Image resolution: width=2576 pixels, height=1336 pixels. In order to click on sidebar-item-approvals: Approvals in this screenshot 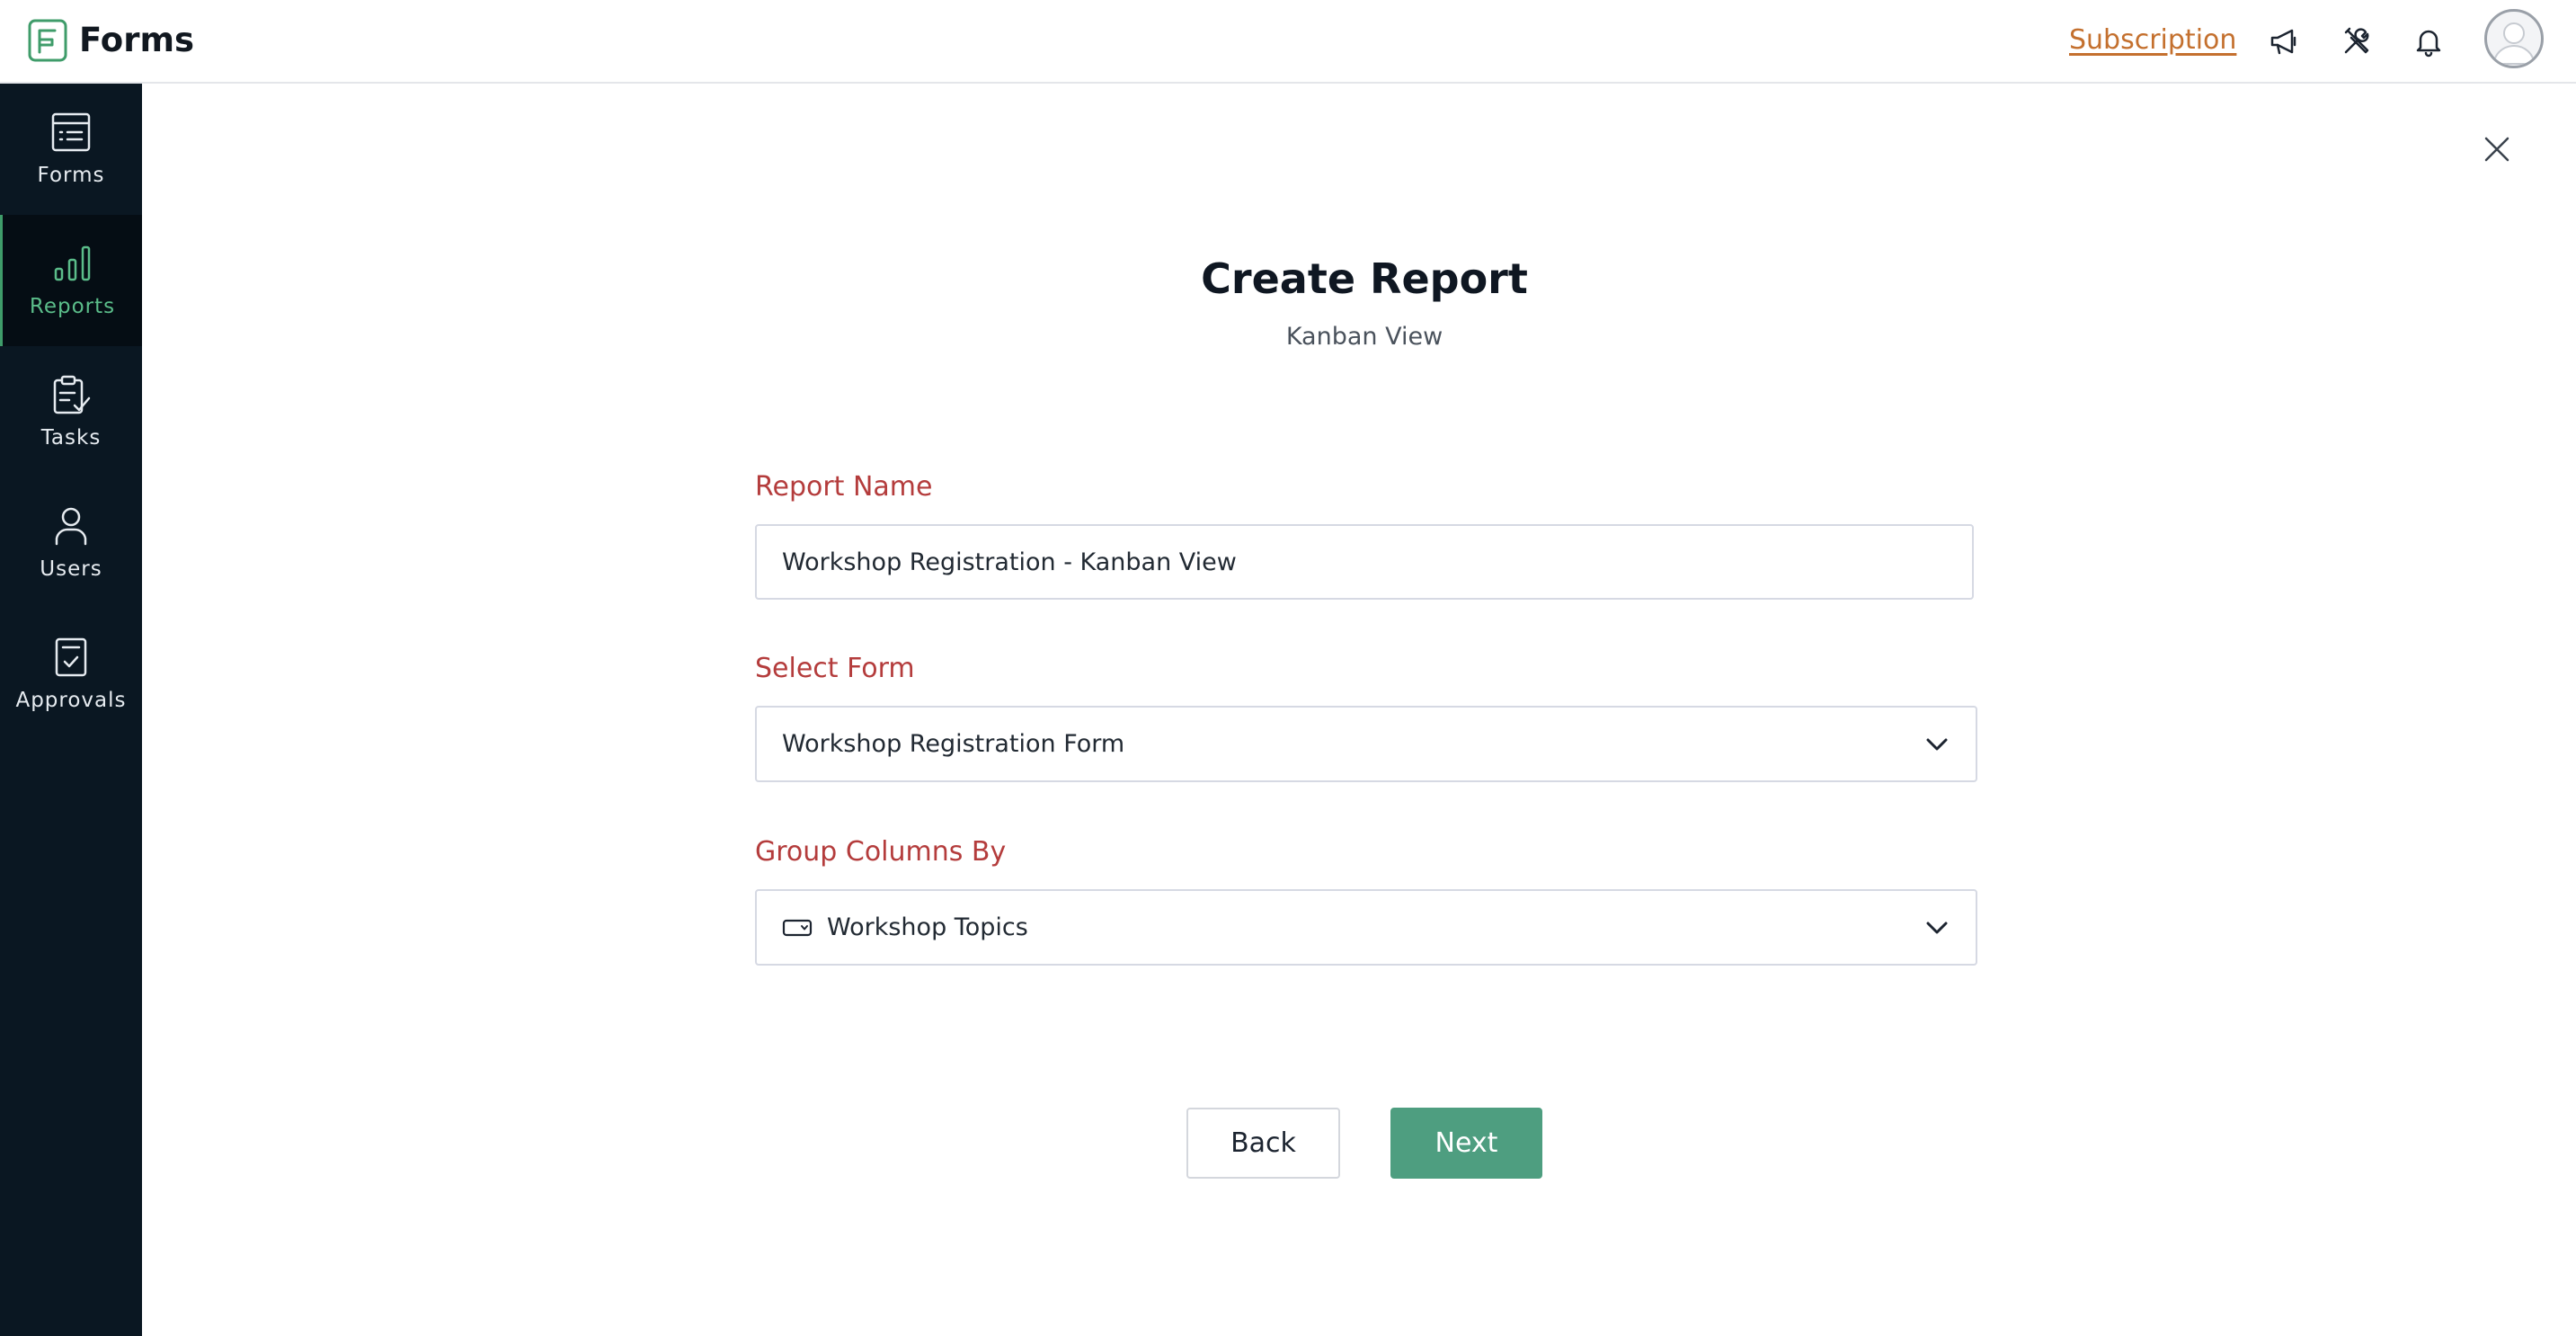, I will do `click(71, 674)`.